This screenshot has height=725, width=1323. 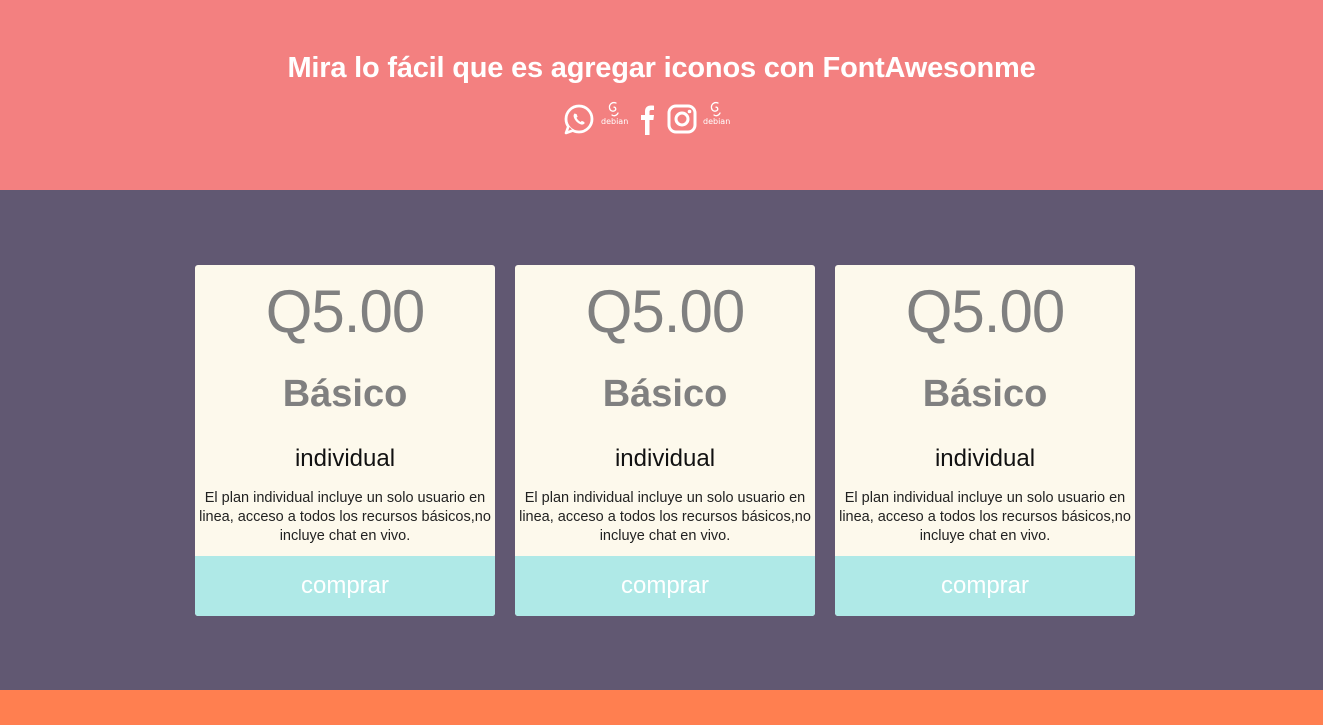 I want to click on social-icons: debian debian, so click(x=648, y=120).